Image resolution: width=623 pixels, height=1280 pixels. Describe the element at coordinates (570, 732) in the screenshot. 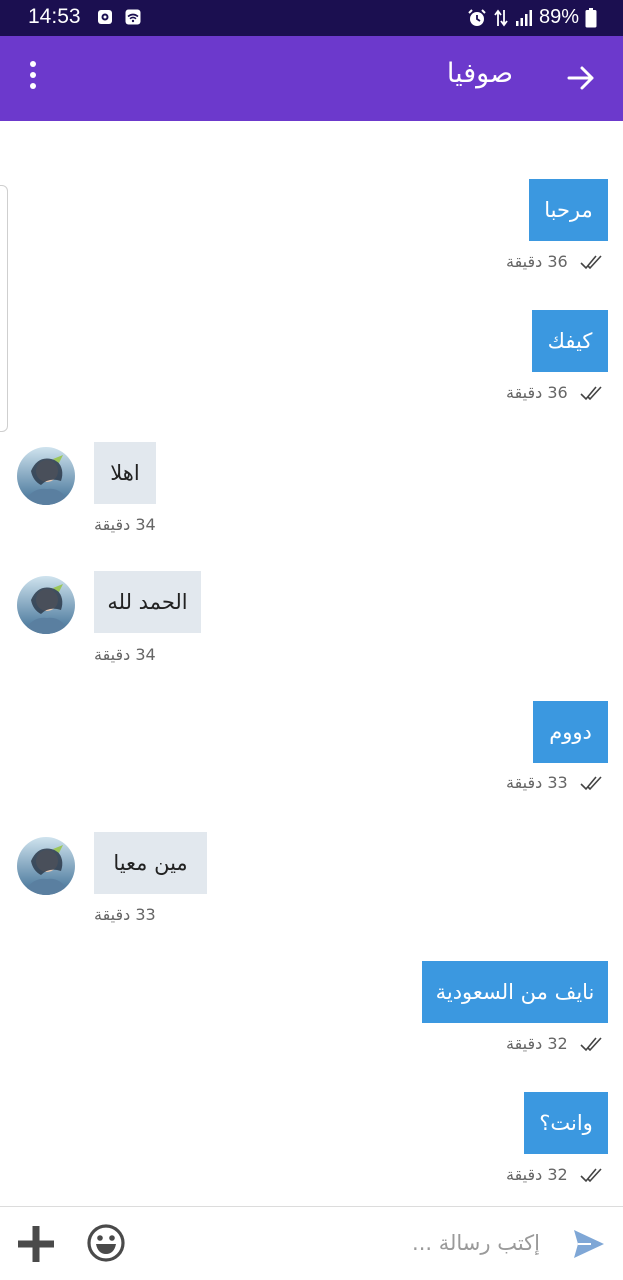

I see `message-bubble-sent: دووم` at that location.